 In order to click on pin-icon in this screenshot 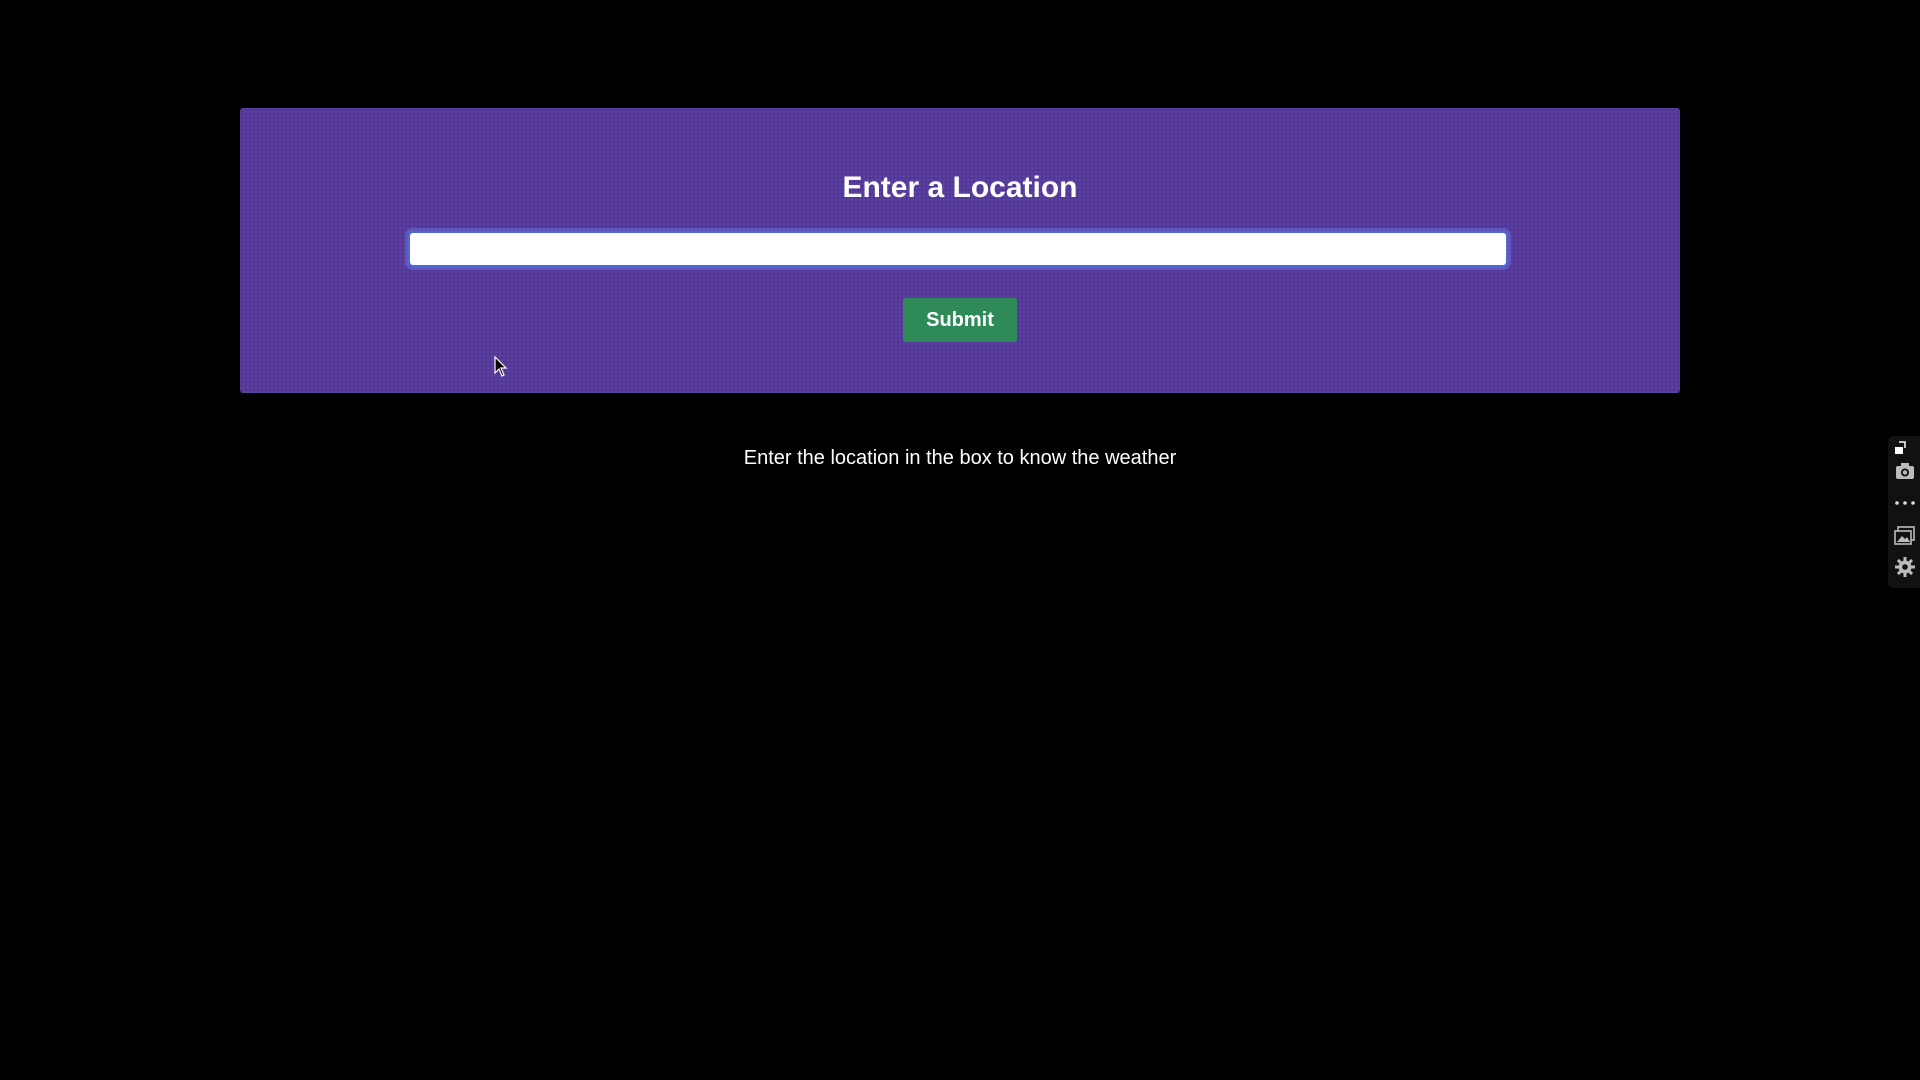, I will do `click(1900, 448)`.